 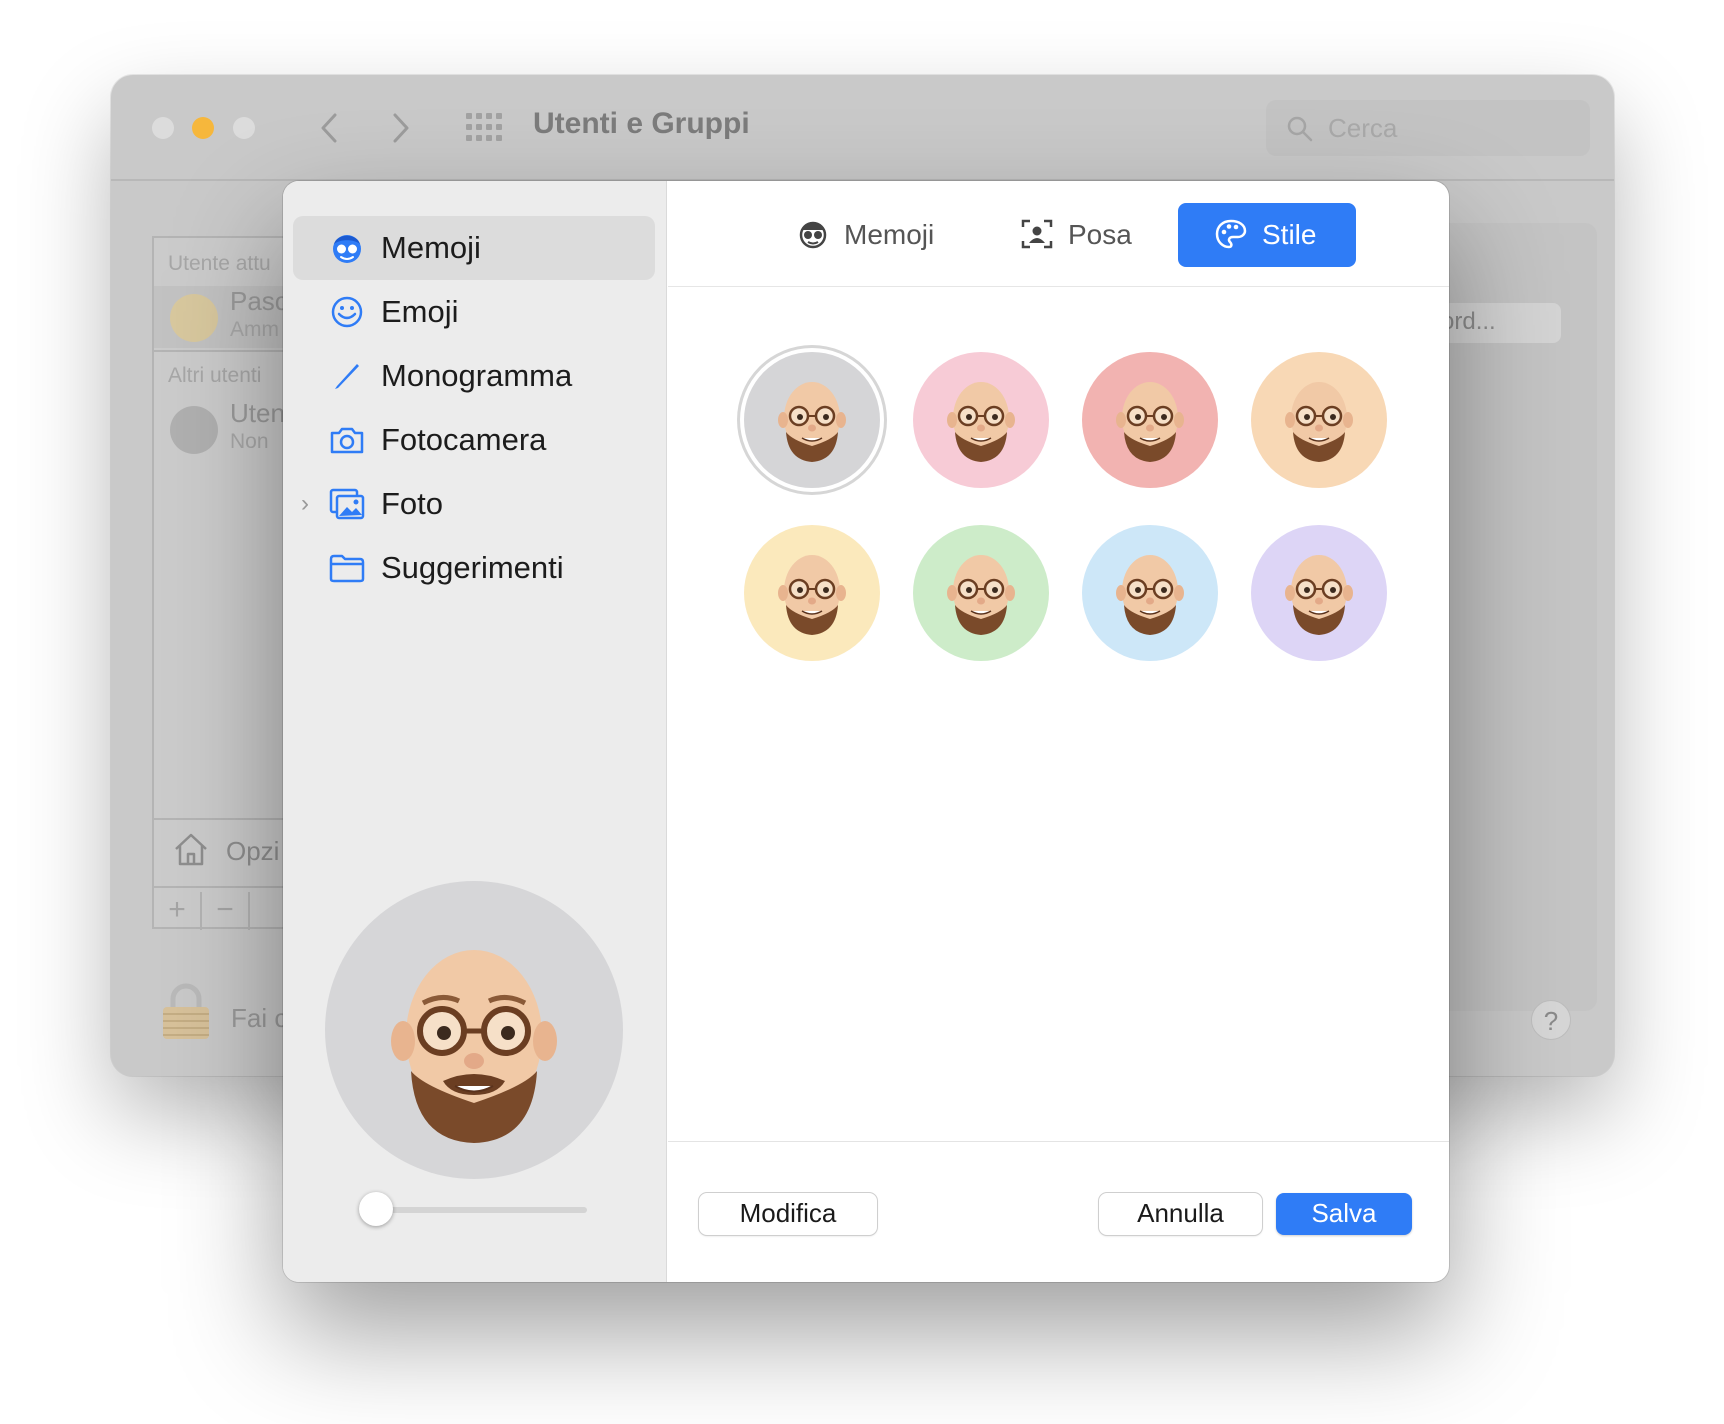 I want to click on tab-pose: Posa, so click(x=1080, y=235).